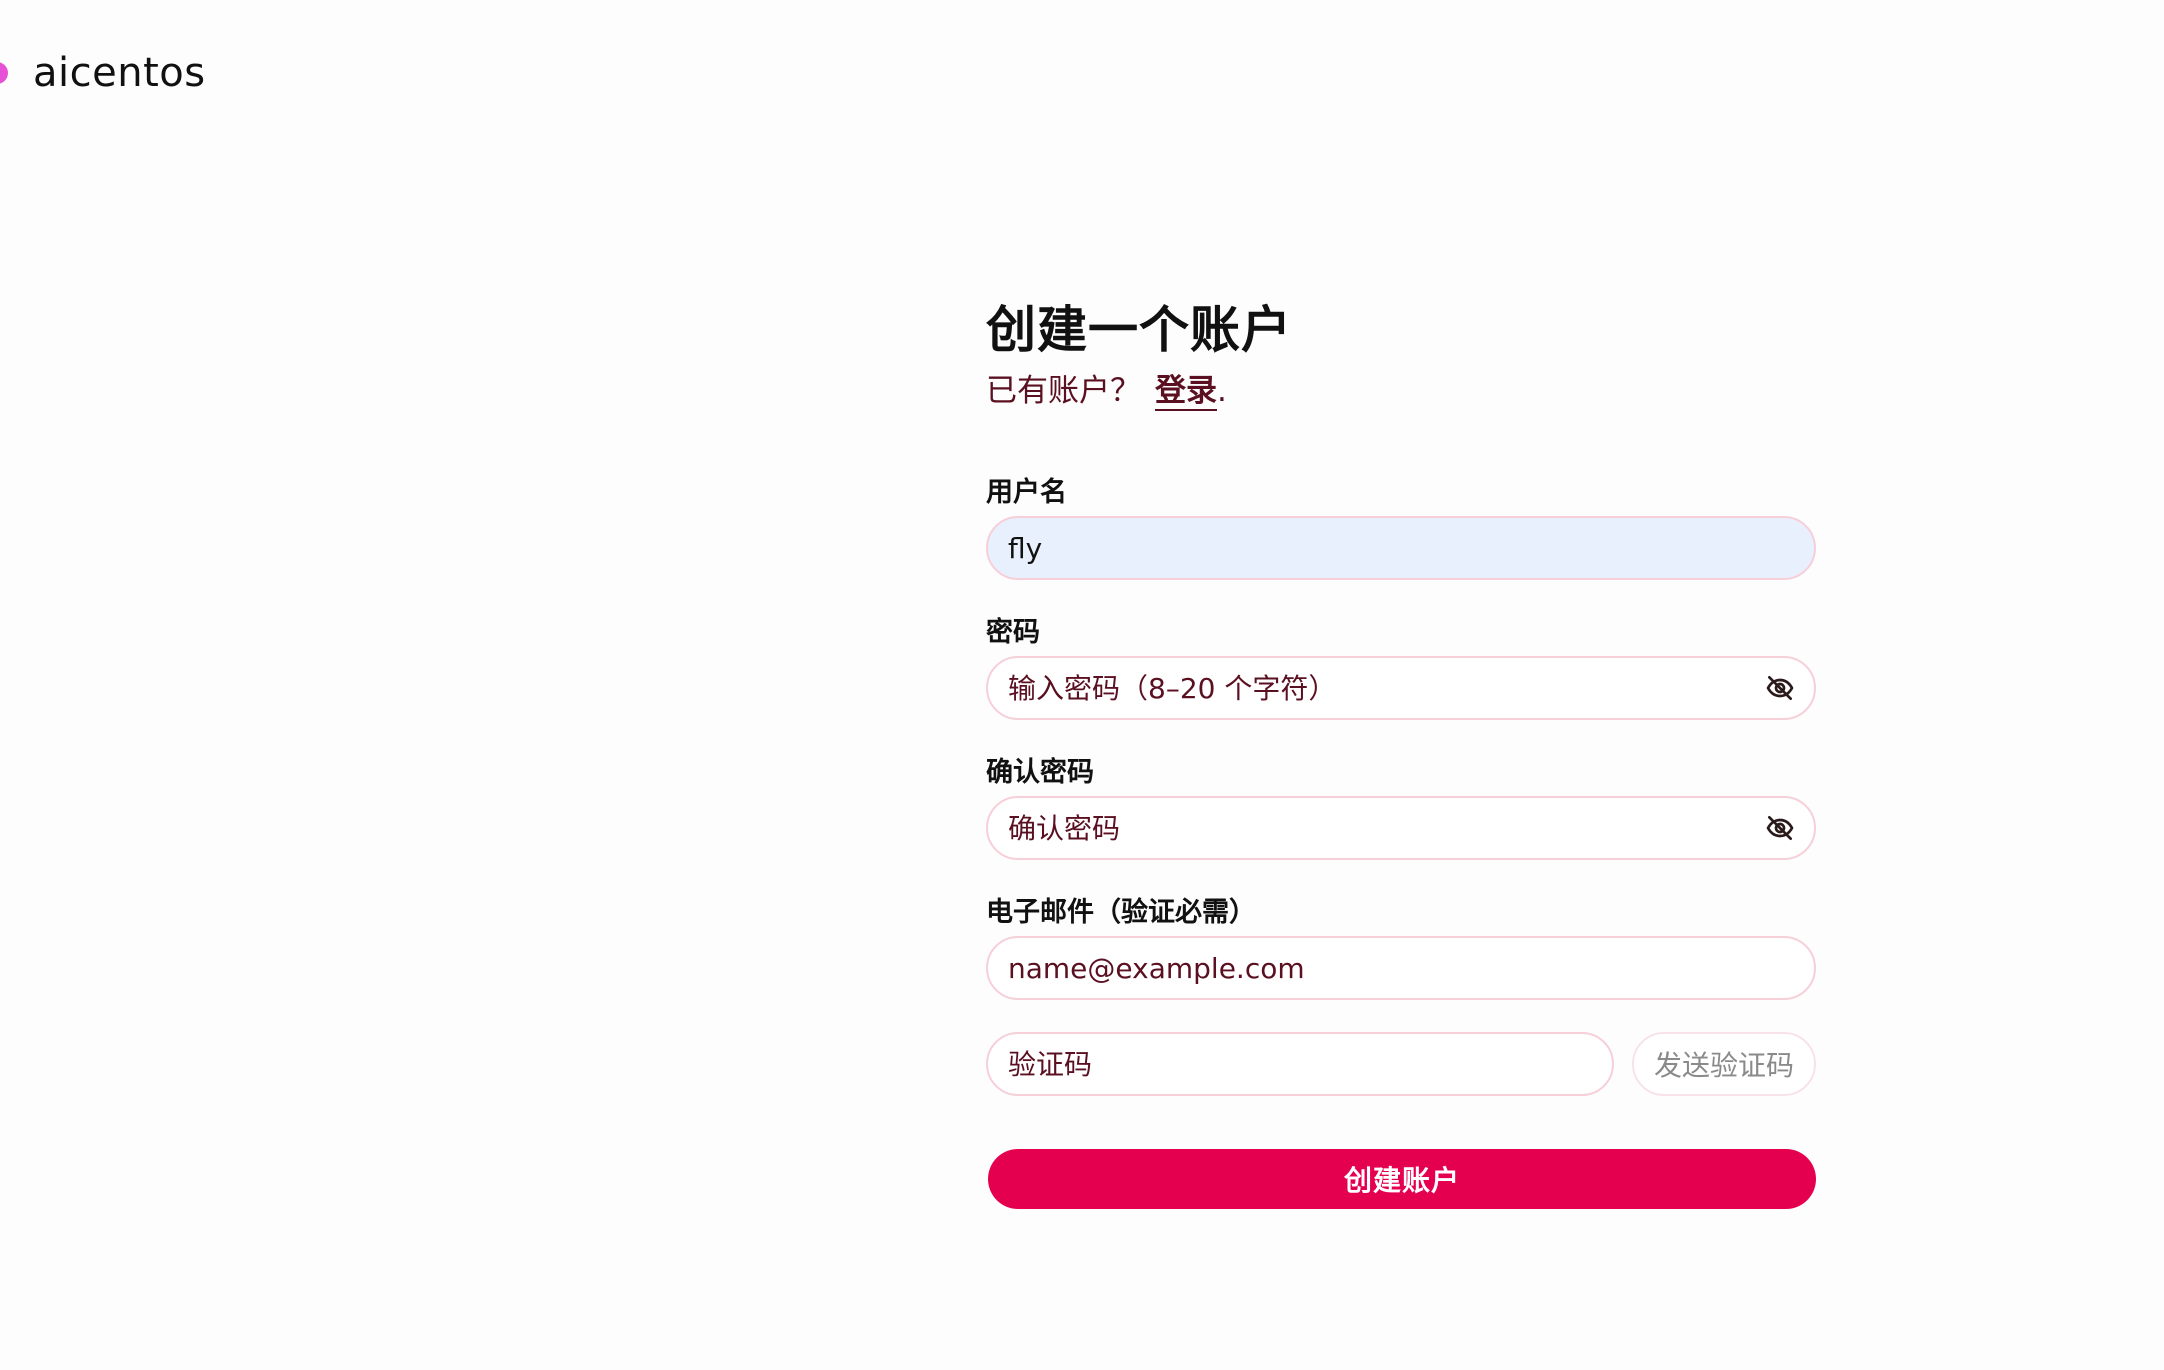 This screenshot has height=1370, width=2164. What do you see at coordinates (1139, 330) in the screenshot?
I see `page-title: 创建一个账户` at bounding box center [1139, 330].